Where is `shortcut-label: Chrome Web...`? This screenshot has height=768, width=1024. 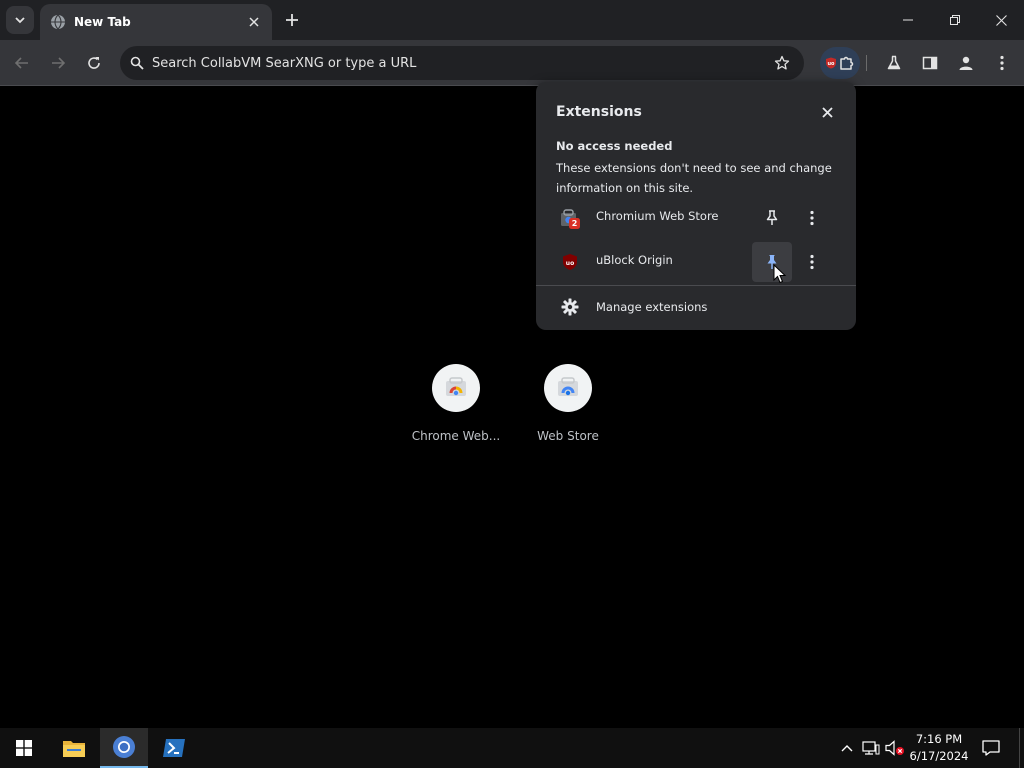 shortcut-label: Chrome Web... is located at coordinates (456, 436).